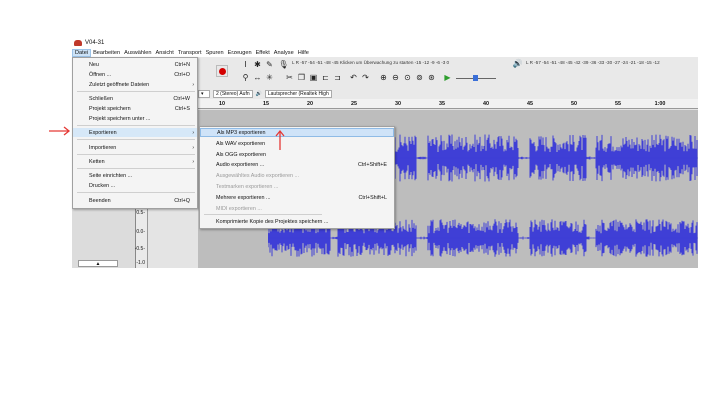 This screenshot has height=405, width=720. Describe the element at coordinates (110, 108) in the screenshot. I see `menu-item-label: Projekt speichern` at that location.